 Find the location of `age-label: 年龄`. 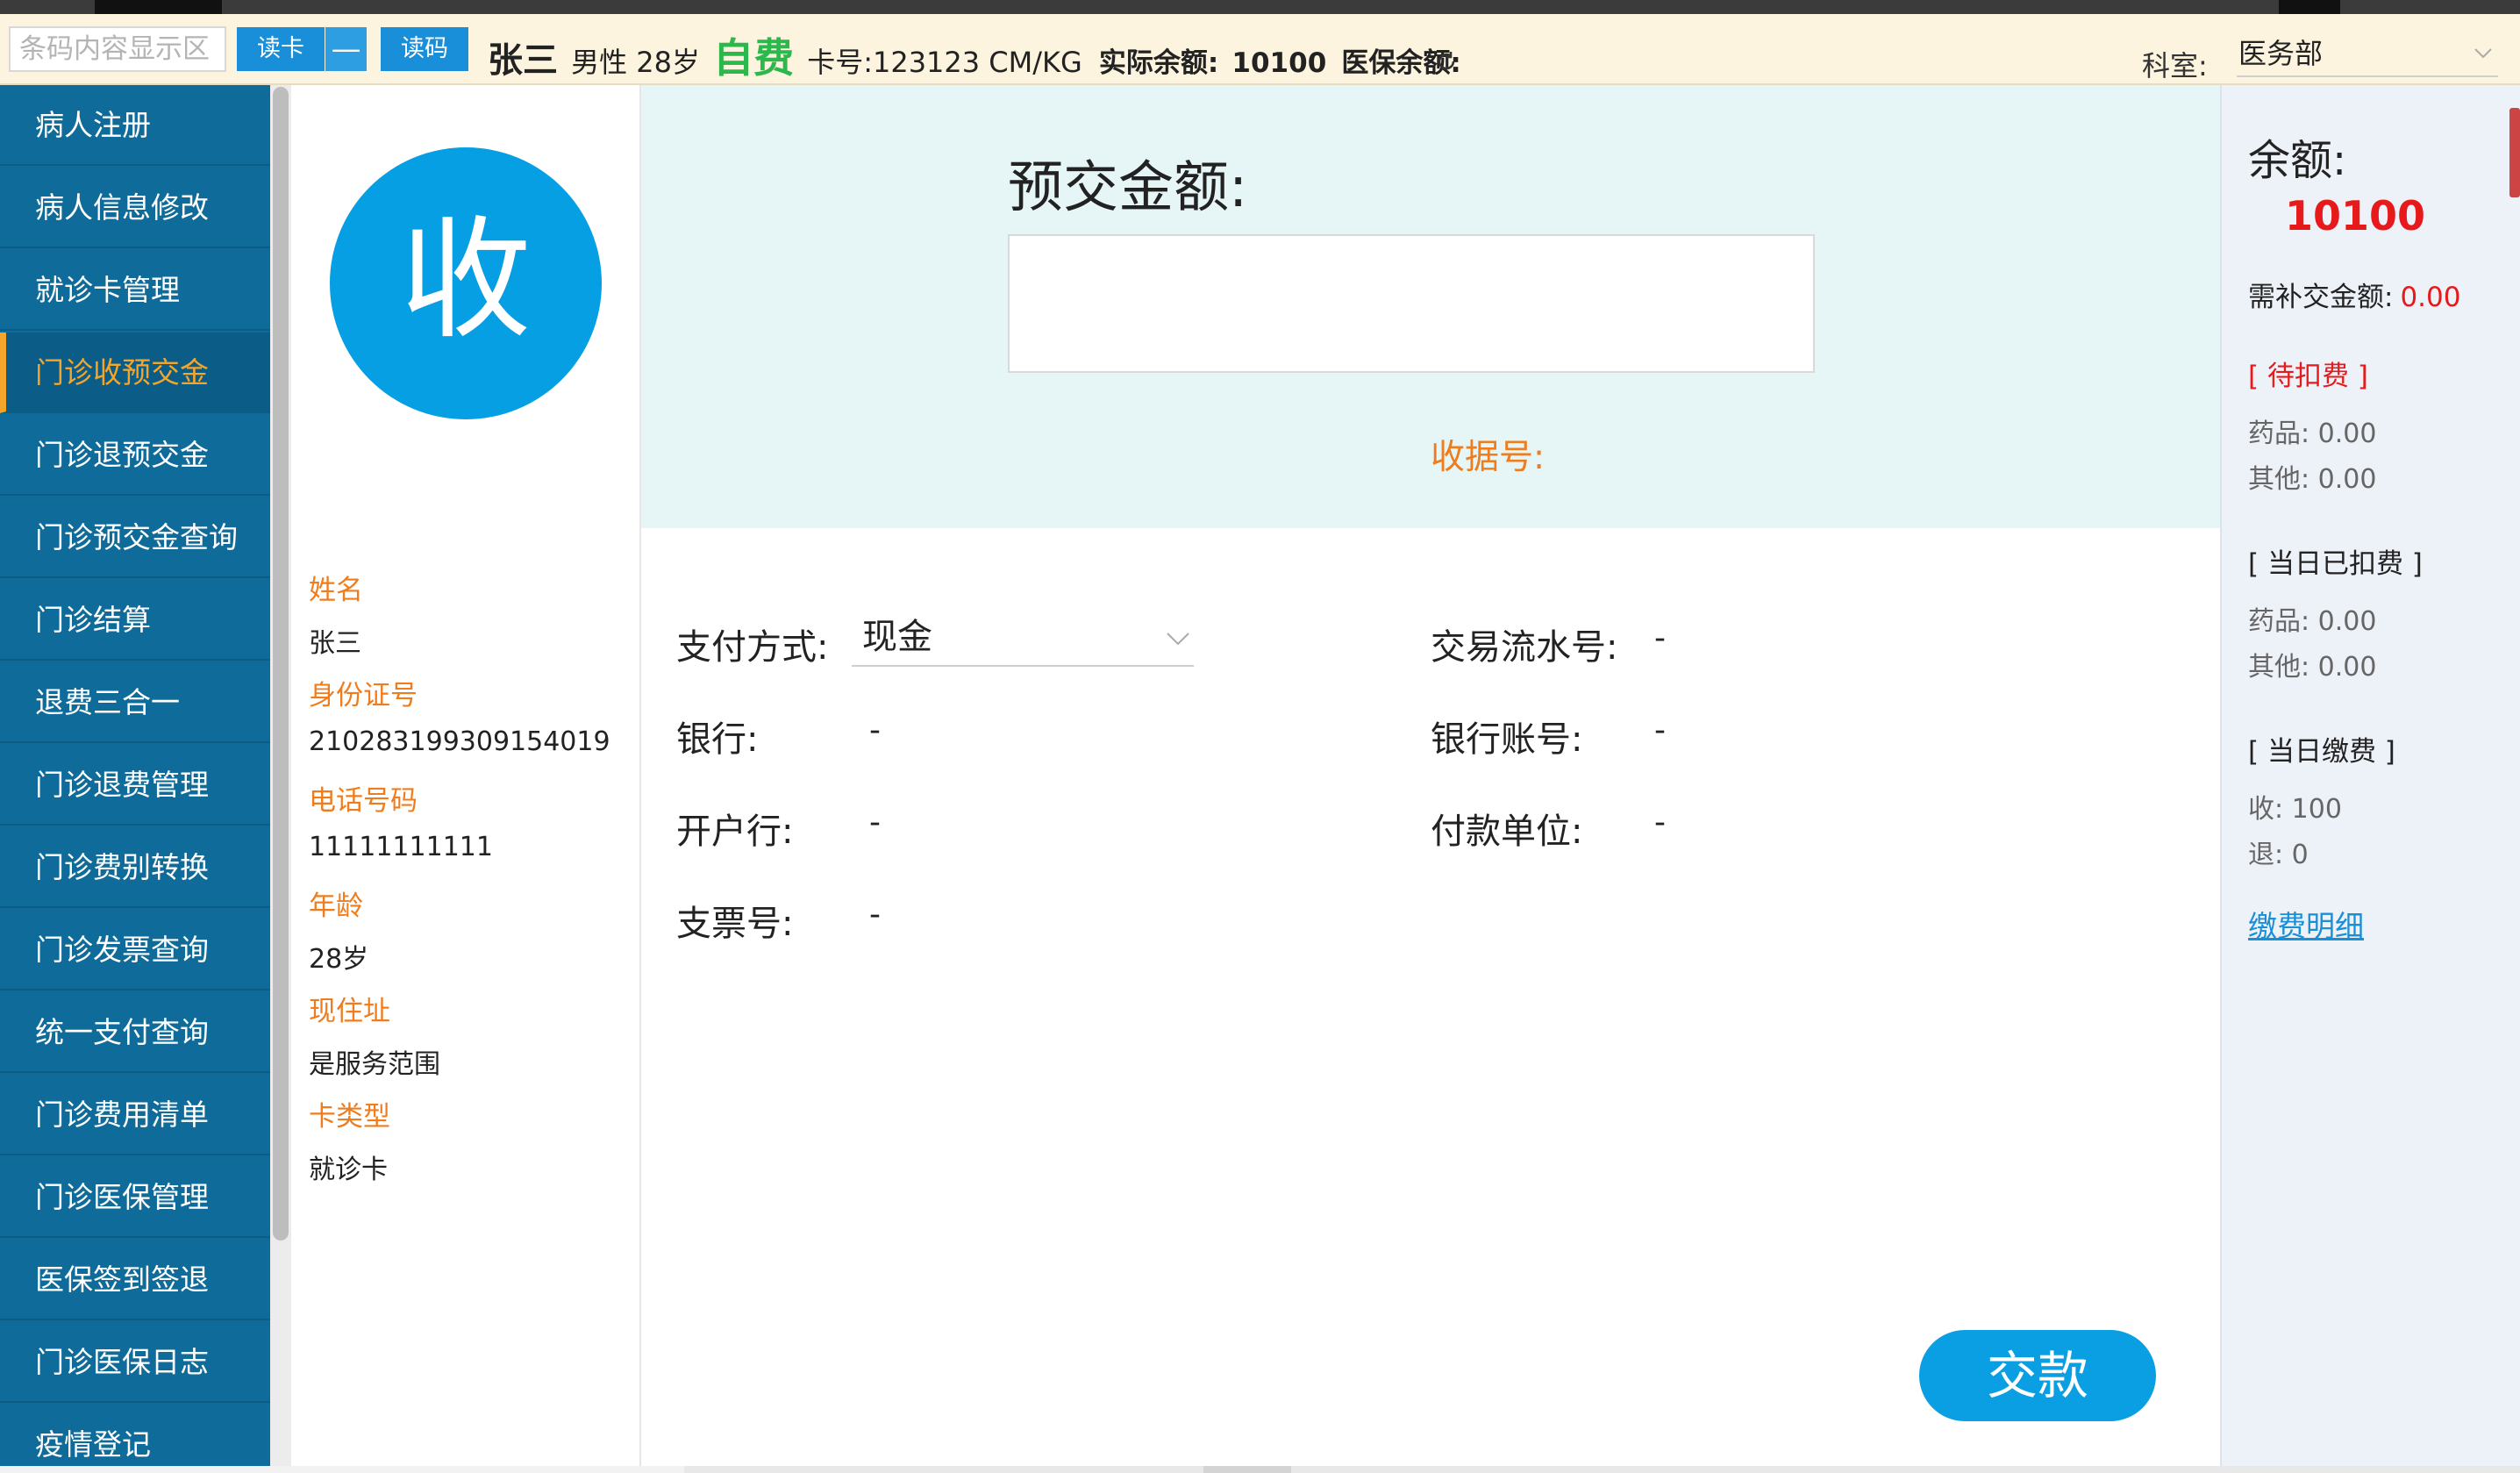

age-label: 年龄 is located at coordinates (336, 906).